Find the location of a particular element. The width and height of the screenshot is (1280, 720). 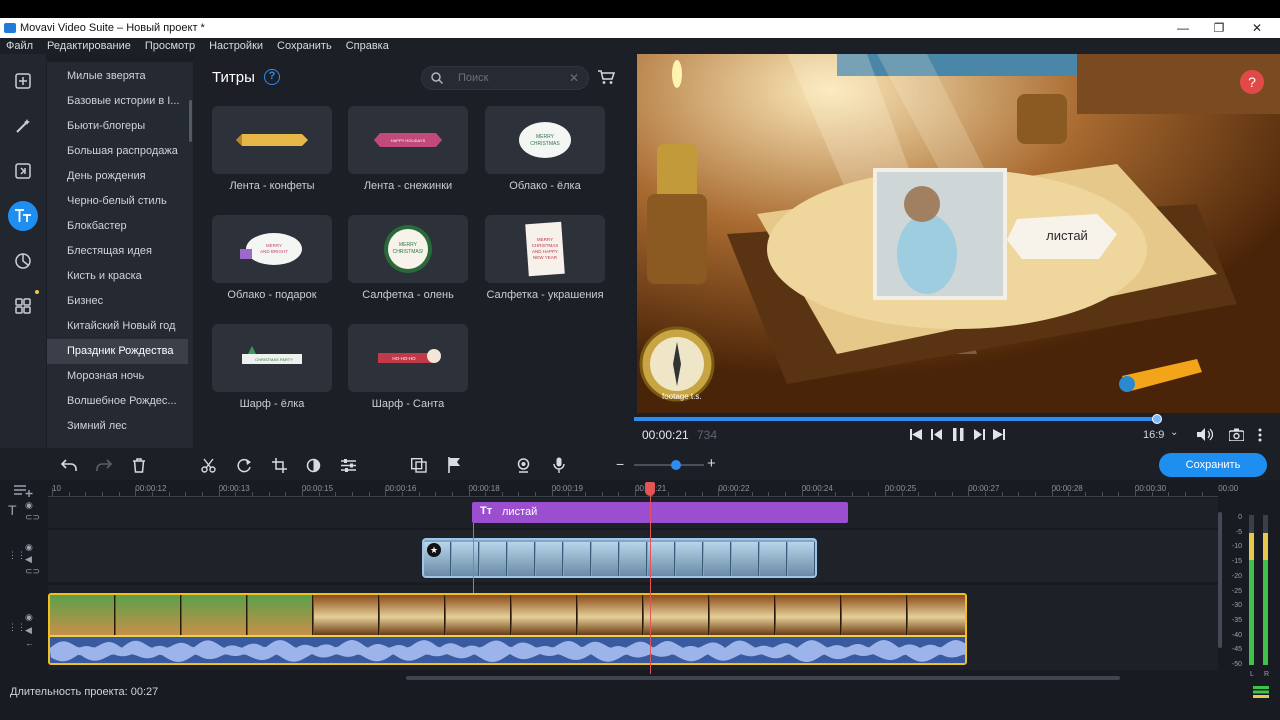

svg-text: CHRISTMAS is located at coordinates (545, 245).